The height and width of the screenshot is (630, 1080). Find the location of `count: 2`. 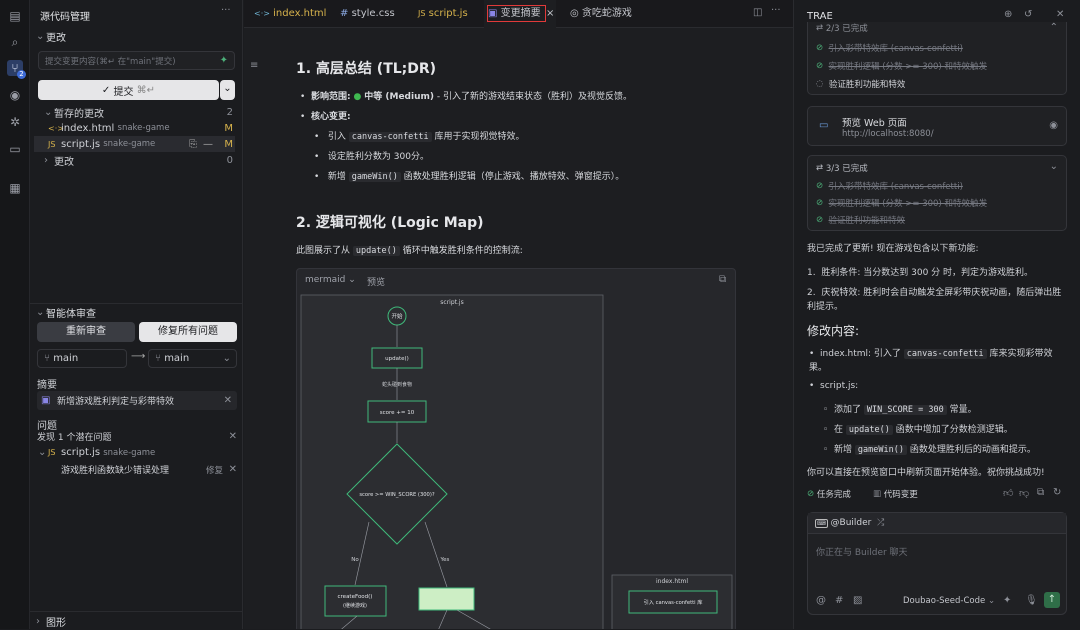

count: 2 is located at coordinates (229, 112).